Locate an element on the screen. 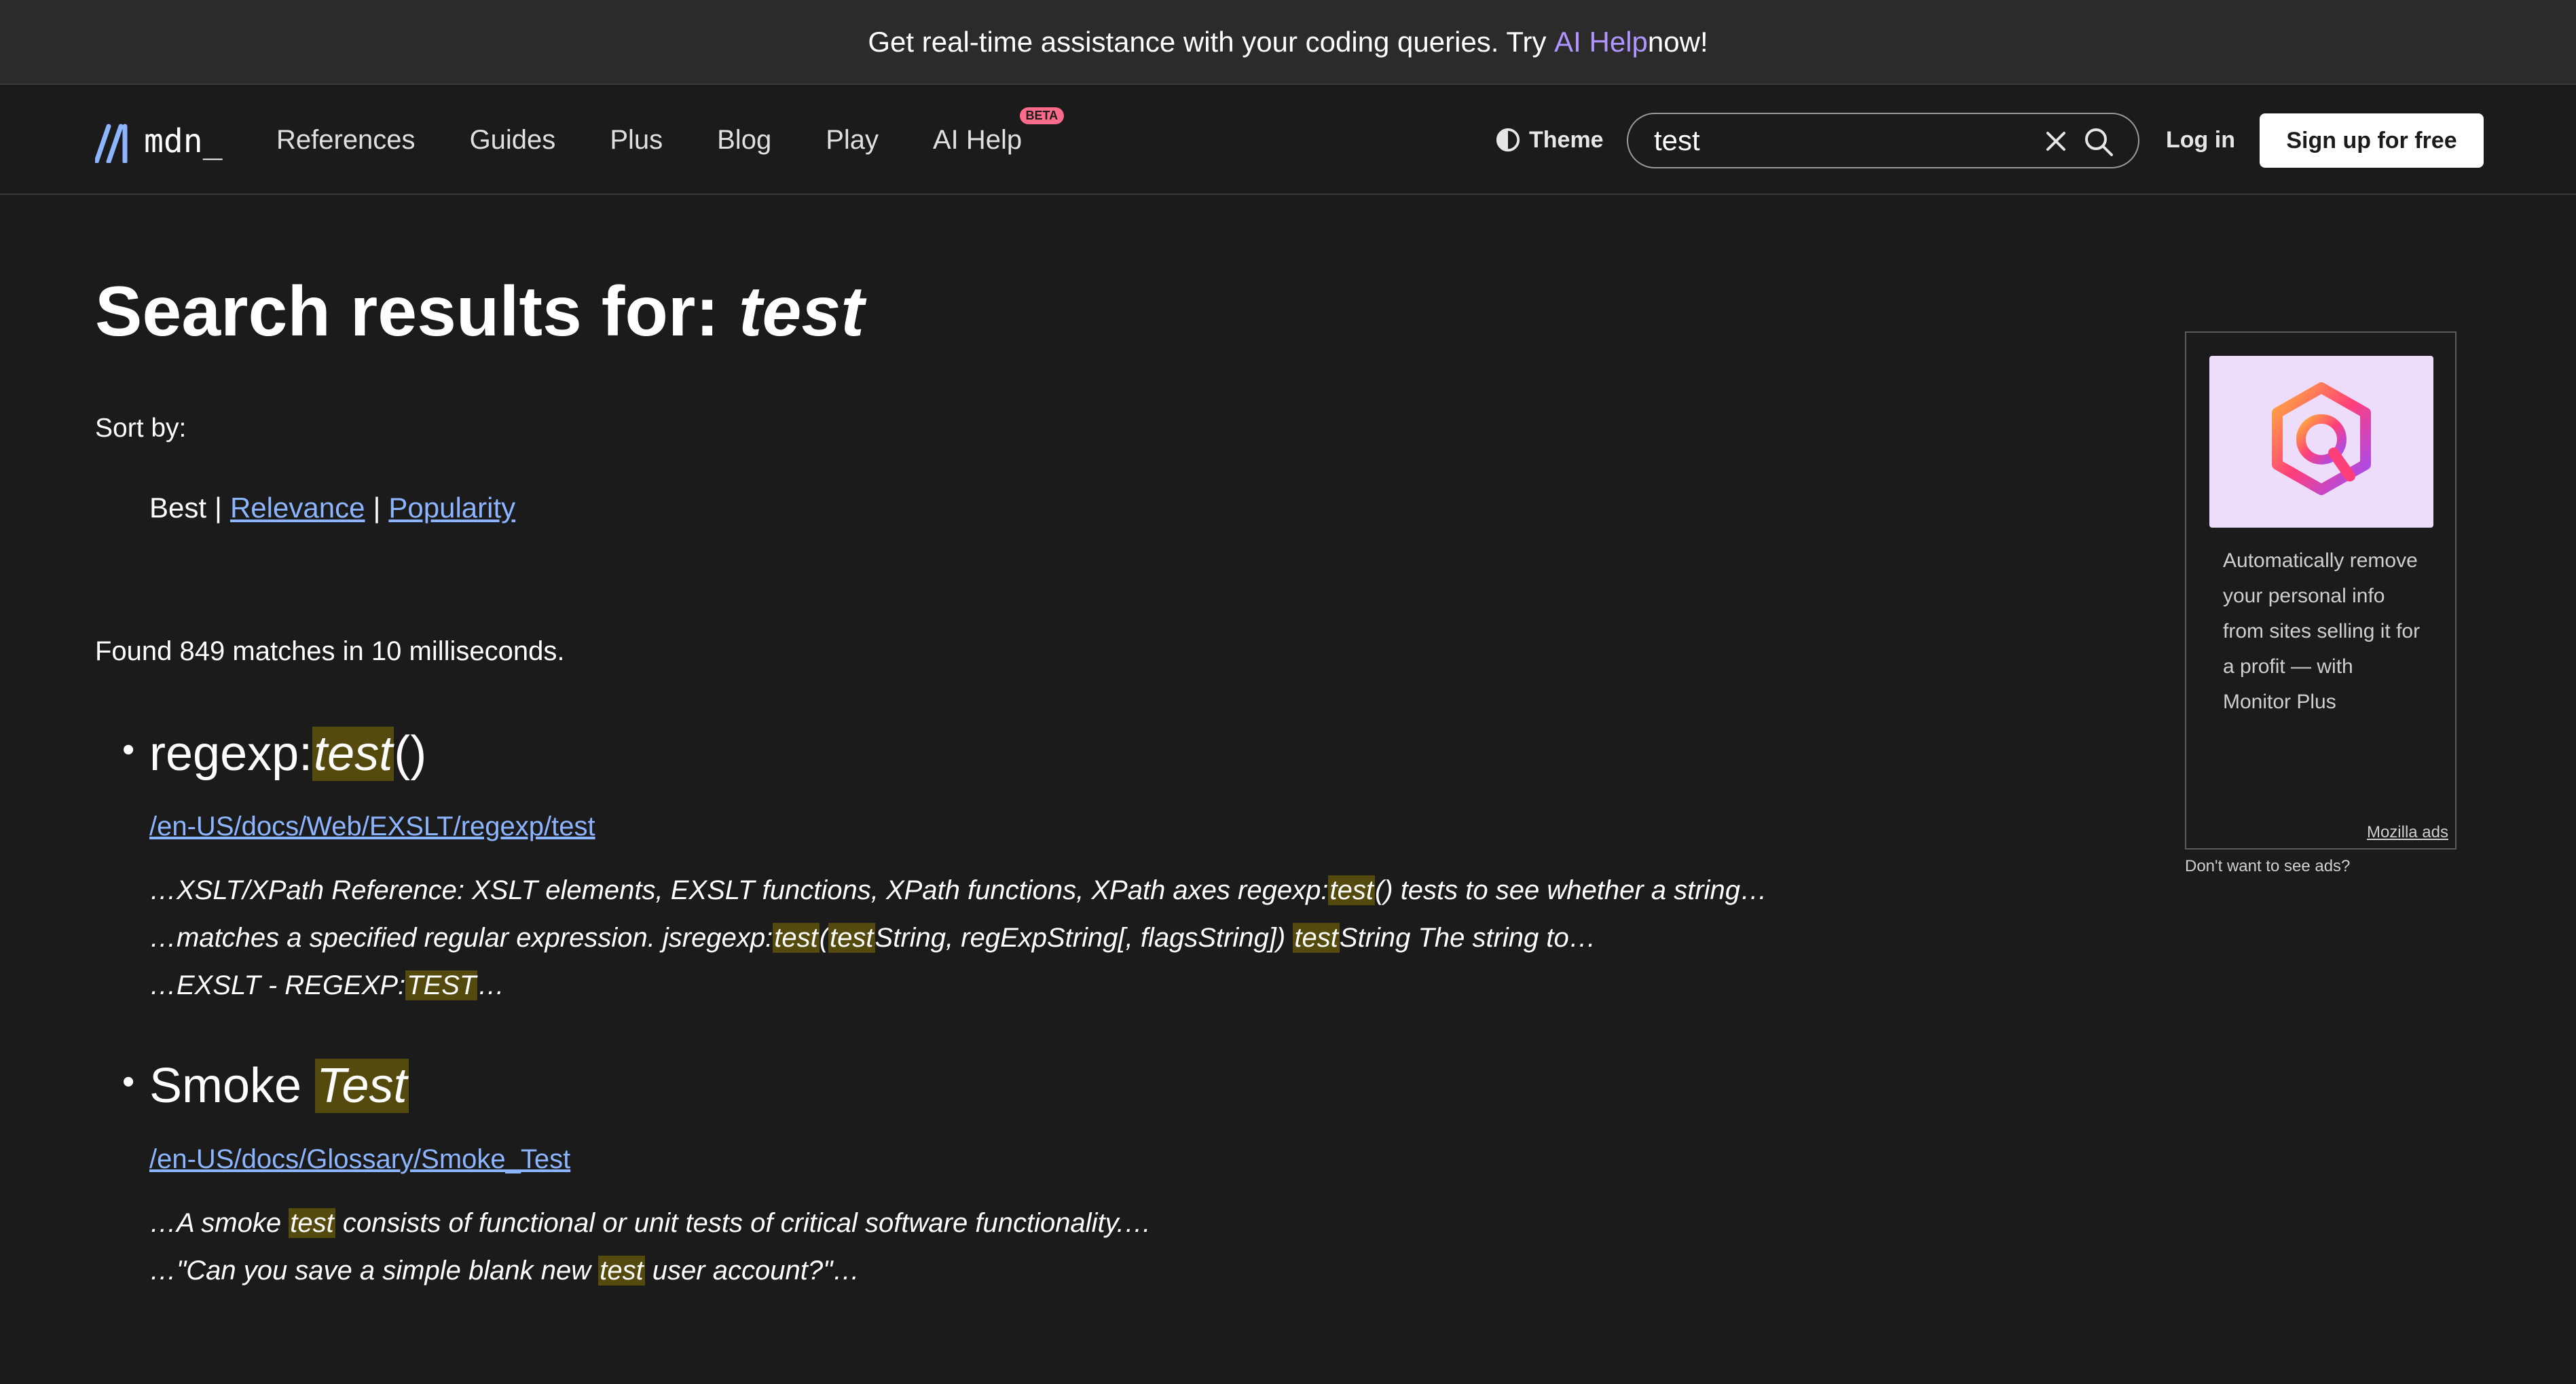  snippet-text: String, regExpString[, flagsString]) is located at coordinates (1084, 938).